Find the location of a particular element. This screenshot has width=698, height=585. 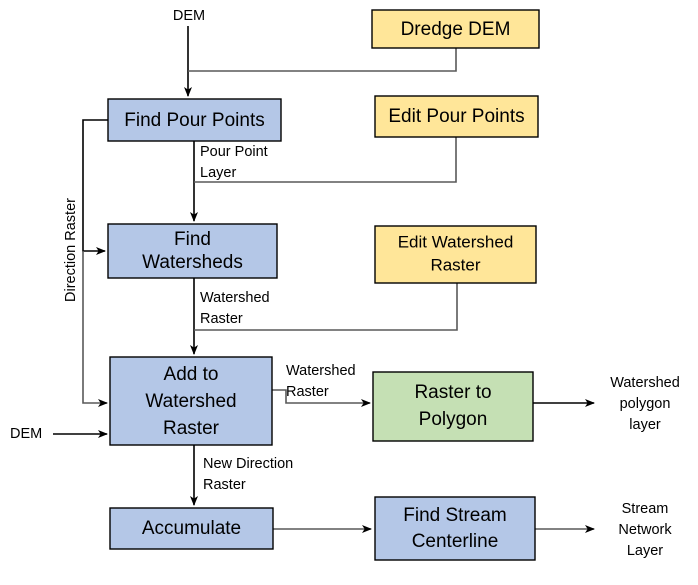

node-edit-pour-points-label: Edit Pour Points is located at coordinates (456, 116).